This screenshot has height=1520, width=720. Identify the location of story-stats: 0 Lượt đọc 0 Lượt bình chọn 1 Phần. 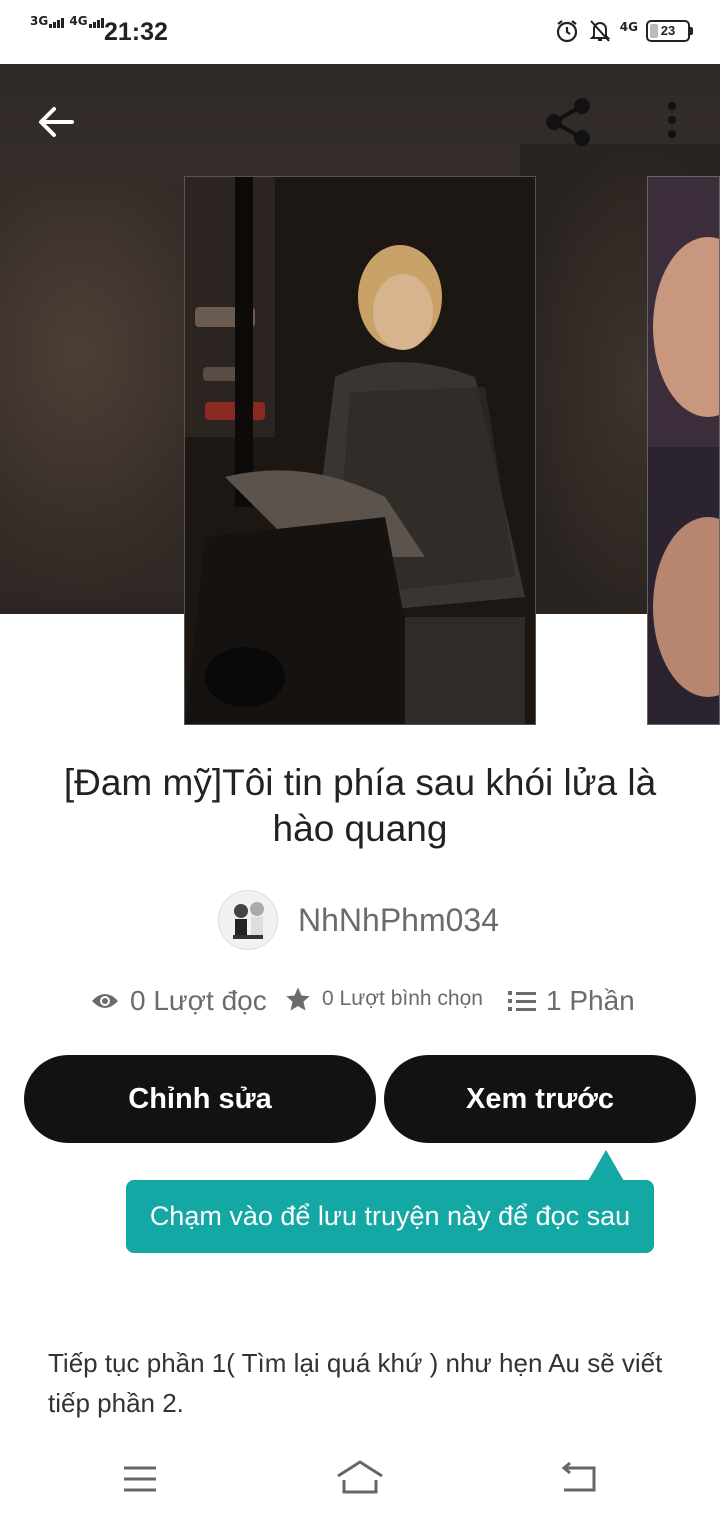
(360, 1007).